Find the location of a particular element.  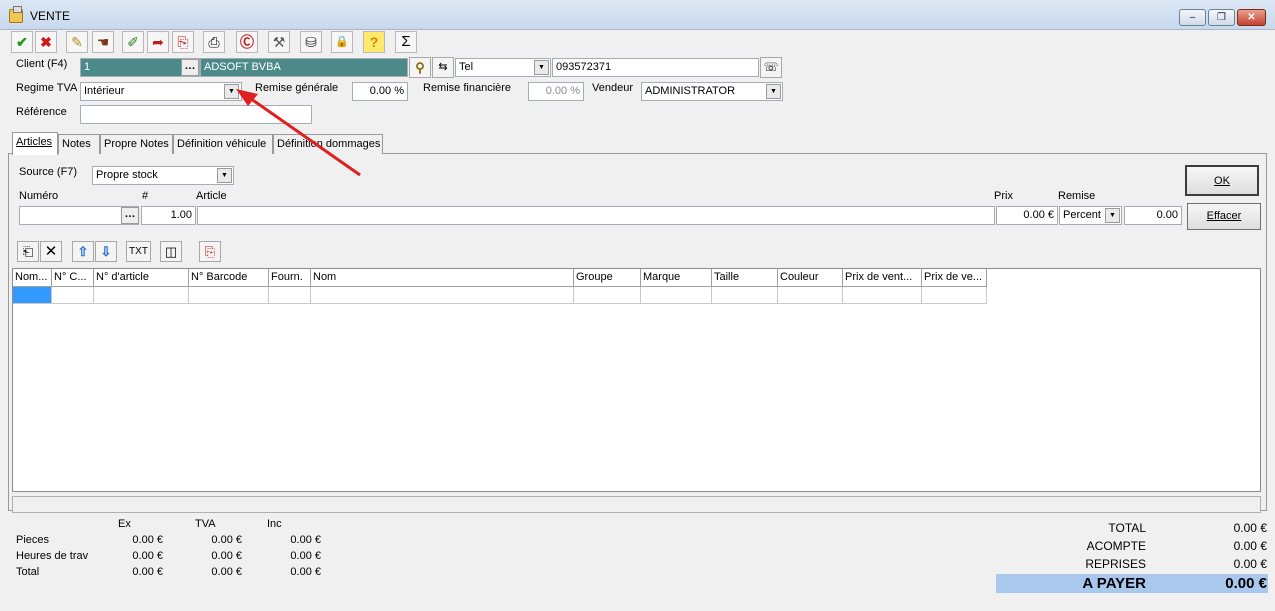

annotation-arrow is located at coordinates (298, 133).